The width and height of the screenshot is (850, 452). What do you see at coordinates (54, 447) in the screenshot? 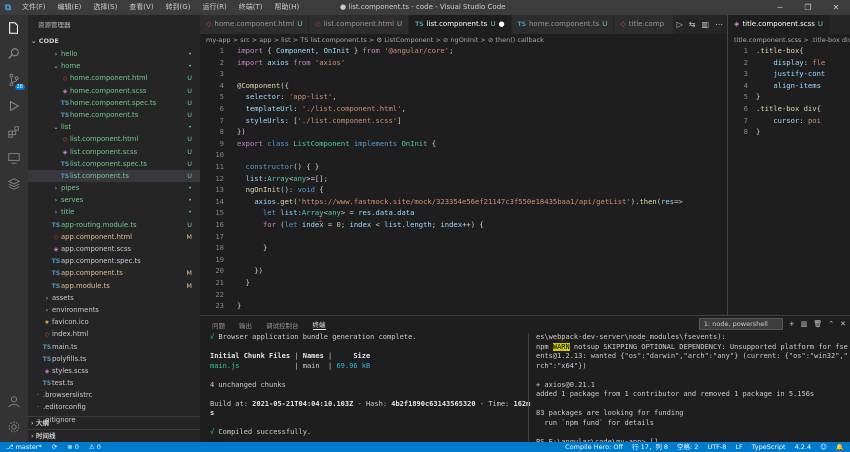
I see `sync-icon: ⟳` at bounding box center [54, 447].